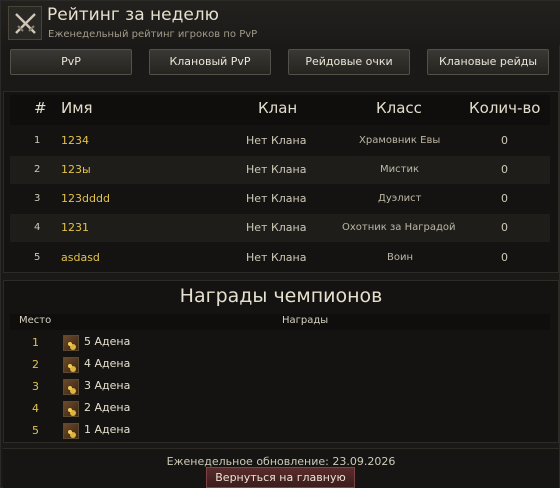  What do you see at coordinates (107, 363) in the screenshot?
I see `reward-text: 4 Адена` at bounding box center [107, 363].